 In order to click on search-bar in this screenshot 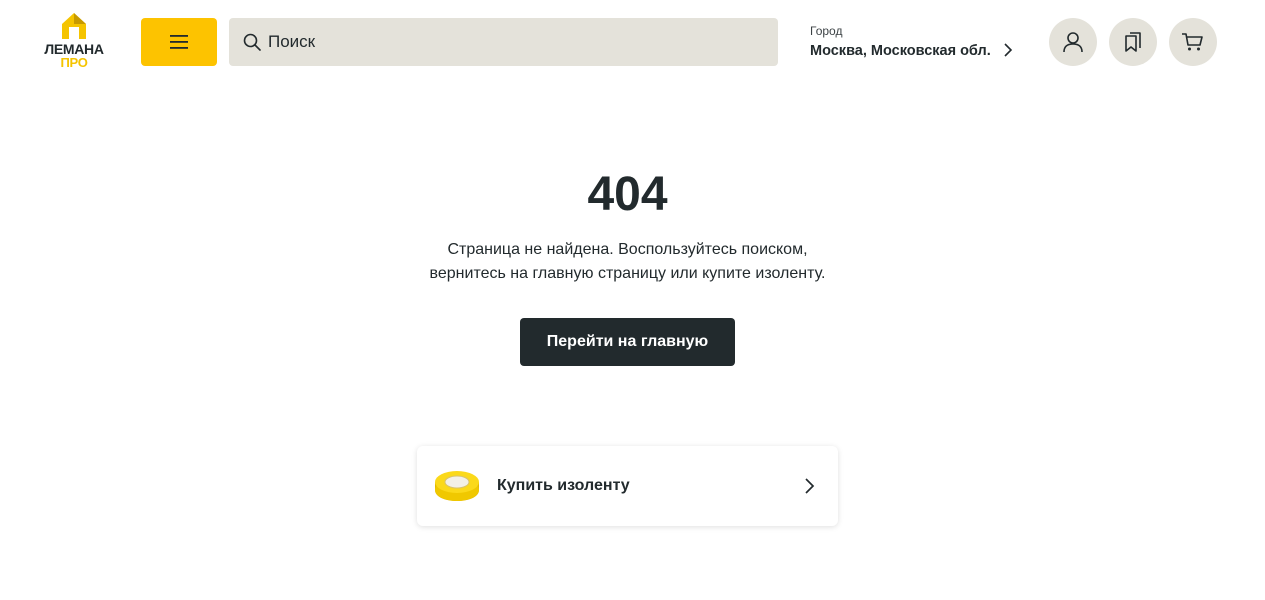, I will do `click(503, 42)`.